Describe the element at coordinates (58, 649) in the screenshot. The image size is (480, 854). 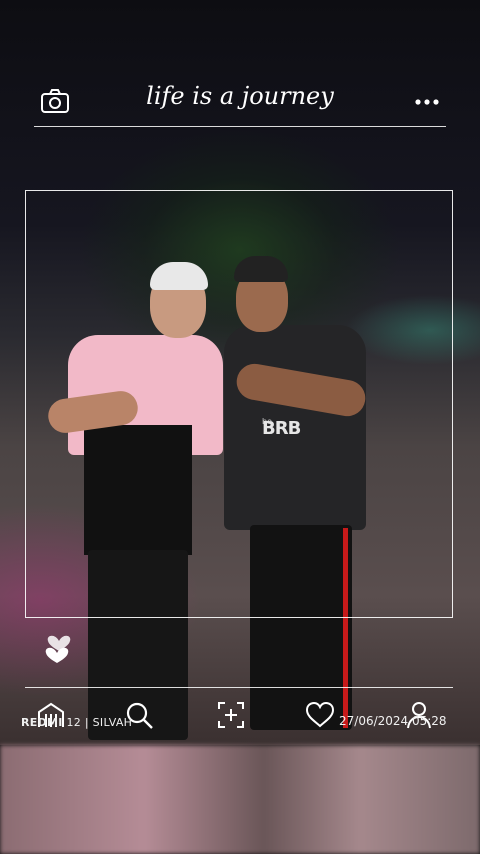
I see `hearts-icon` at that location.